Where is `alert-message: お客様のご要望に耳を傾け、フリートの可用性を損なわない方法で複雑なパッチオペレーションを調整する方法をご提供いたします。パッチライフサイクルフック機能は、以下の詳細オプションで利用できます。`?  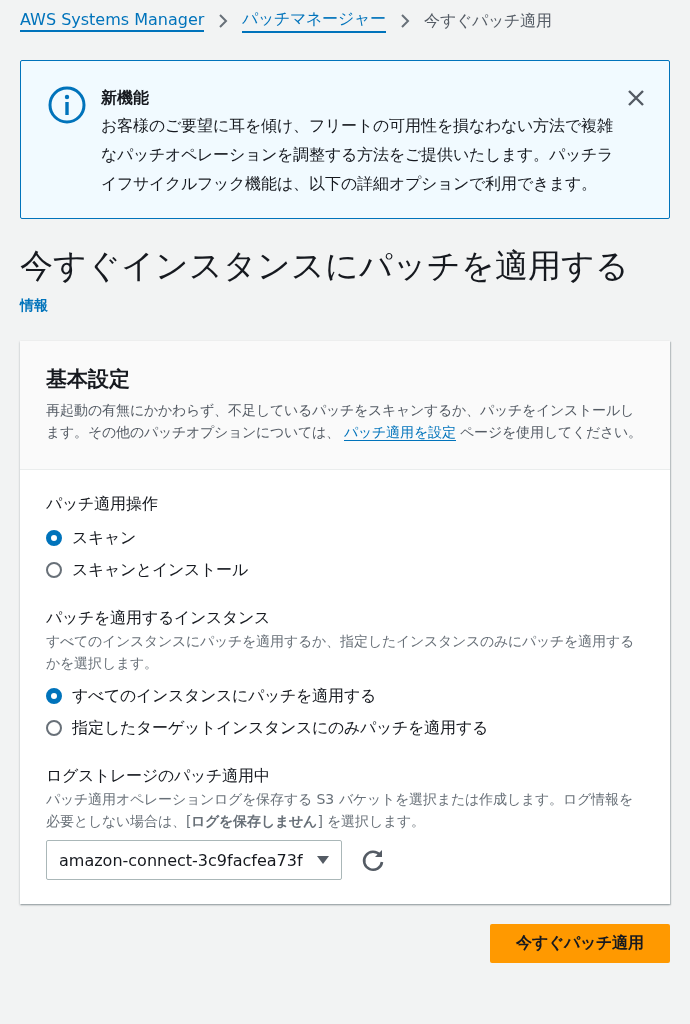
alert-message: お客様のご要望に耳を傾け、フリートの可用性を損なわない方法で複雑なパッチオペレーションを調整する方法をご提供いたします。パッチライフサイクルフック機能は、以下の詳細オプションで利用できます。 is located at coordinates (357, 155).